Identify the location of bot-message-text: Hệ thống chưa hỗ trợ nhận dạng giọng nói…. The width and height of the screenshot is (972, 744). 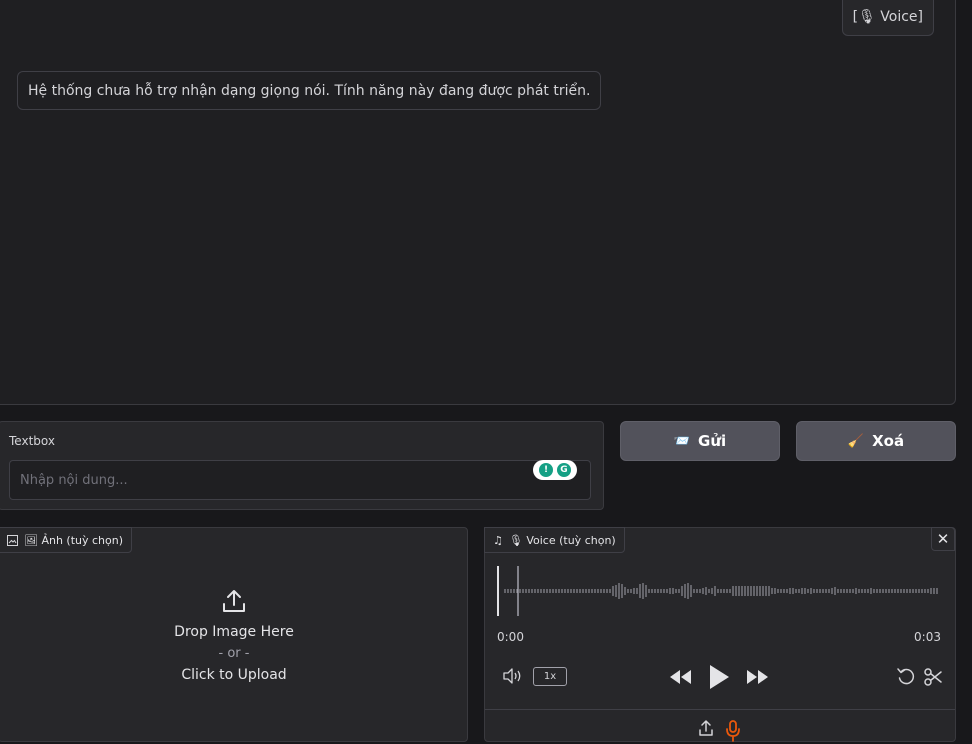
(309, 90).